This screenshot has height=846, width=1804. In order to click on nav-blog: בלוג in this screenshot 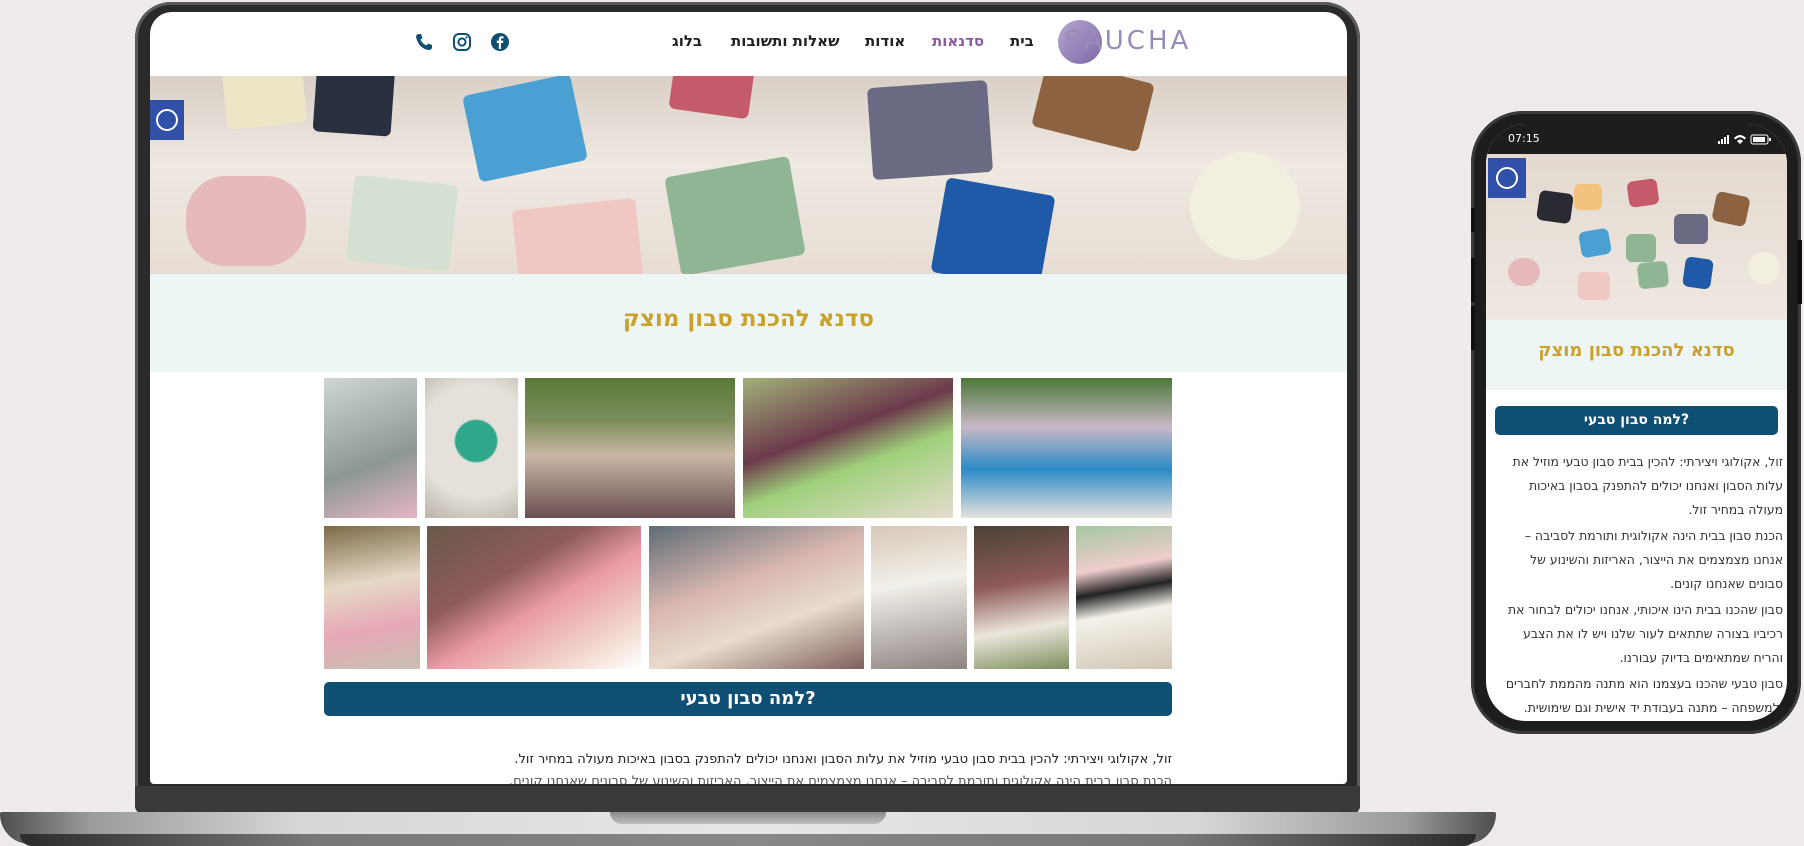, I will do `click(687, 41)`.